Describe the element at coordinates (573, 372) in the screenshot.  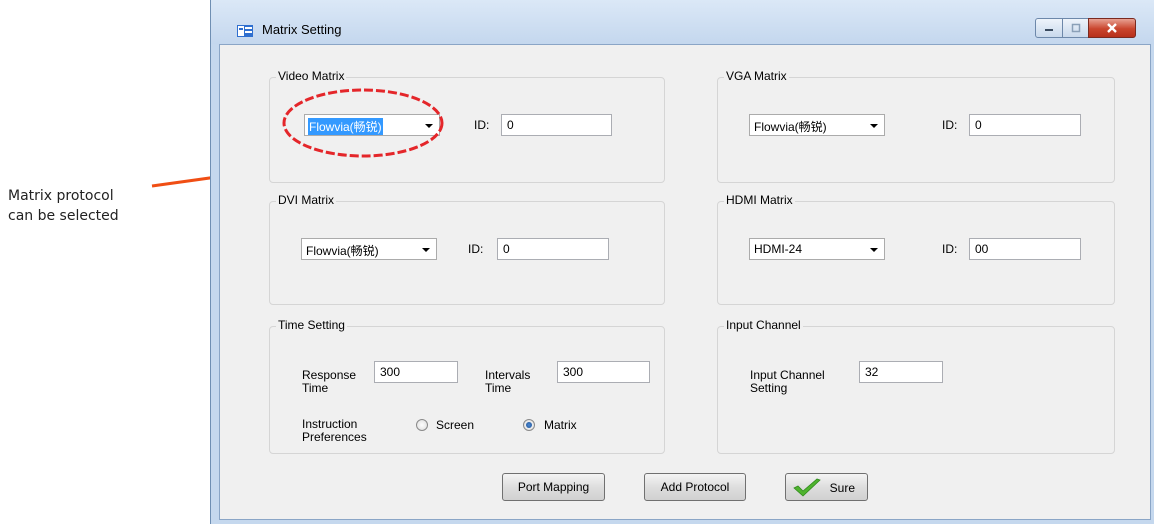
I see `intervals-time-value: 300` at that location.